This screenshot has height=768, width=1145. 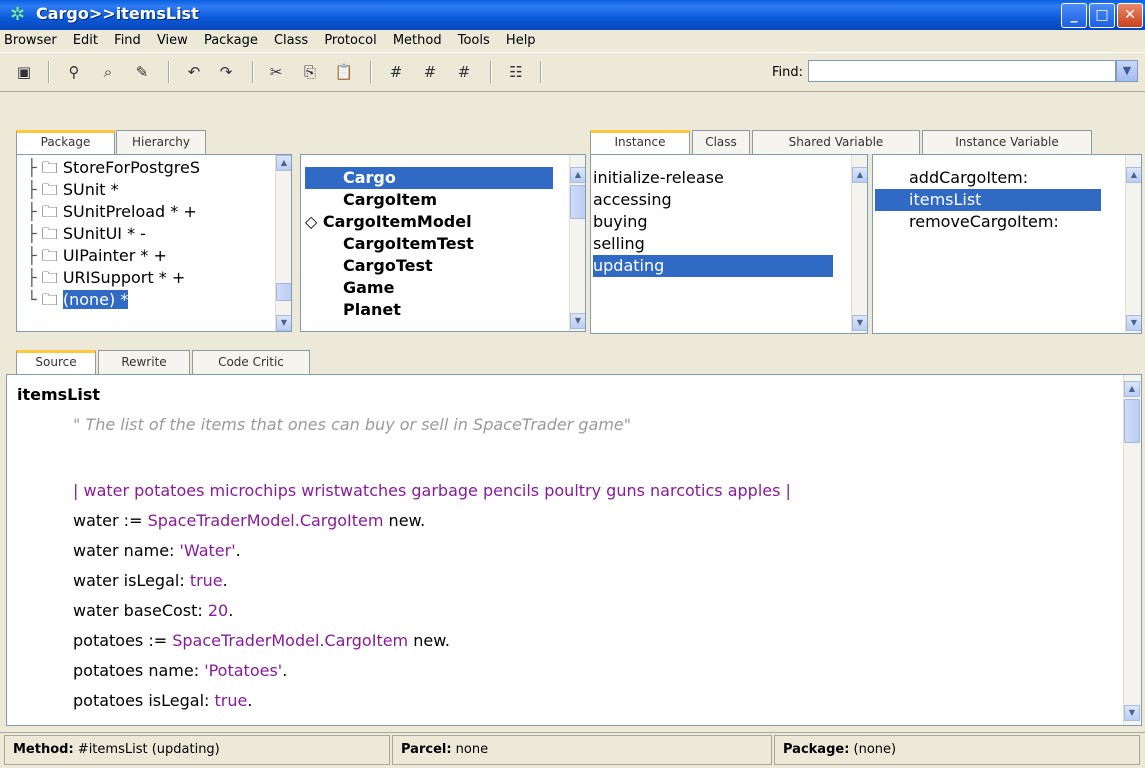 What do you see at coordinates (194, 72) in the screenshot?
I see `undo-icon: ↶` at bounding box center [194, 72].